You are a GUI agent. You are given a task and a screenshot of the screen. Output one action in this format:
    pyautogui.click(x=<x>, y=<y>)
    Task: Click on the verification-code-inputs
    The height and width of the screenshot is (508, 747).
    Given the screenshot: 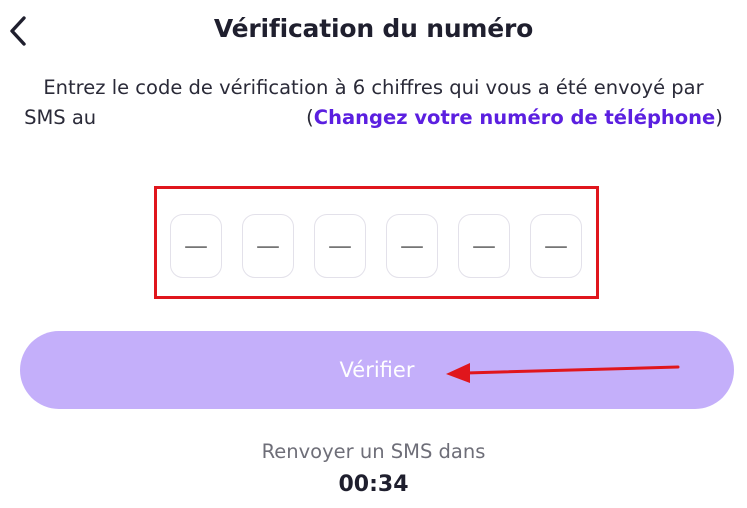 What is the action you would take?
    pyautogui.click(x=376, y=246)
    